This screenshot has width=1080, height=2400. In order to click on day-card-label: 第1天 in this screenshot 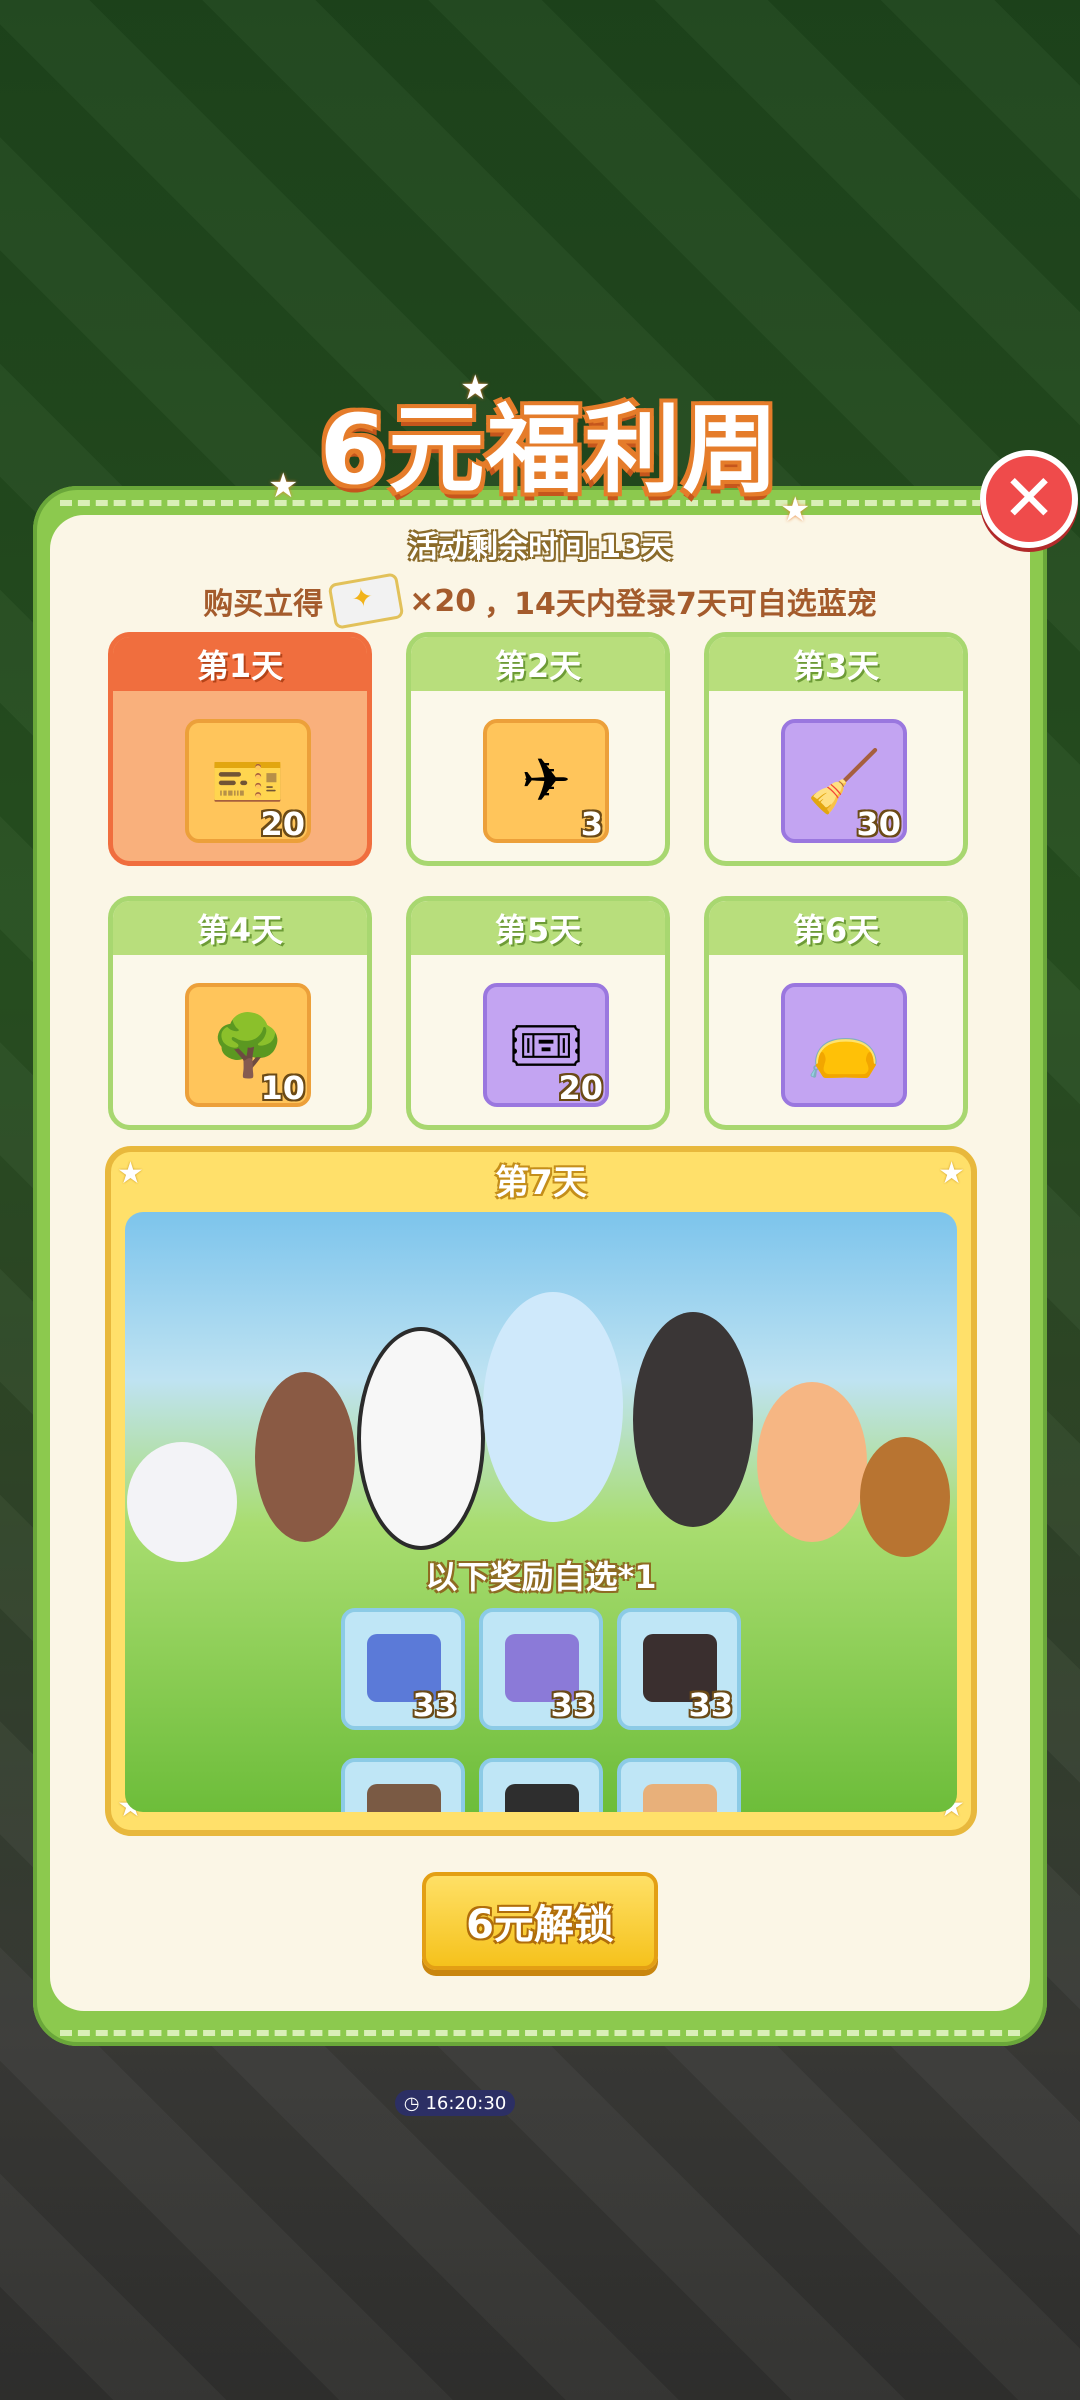, I will do `click(240, 664)`.